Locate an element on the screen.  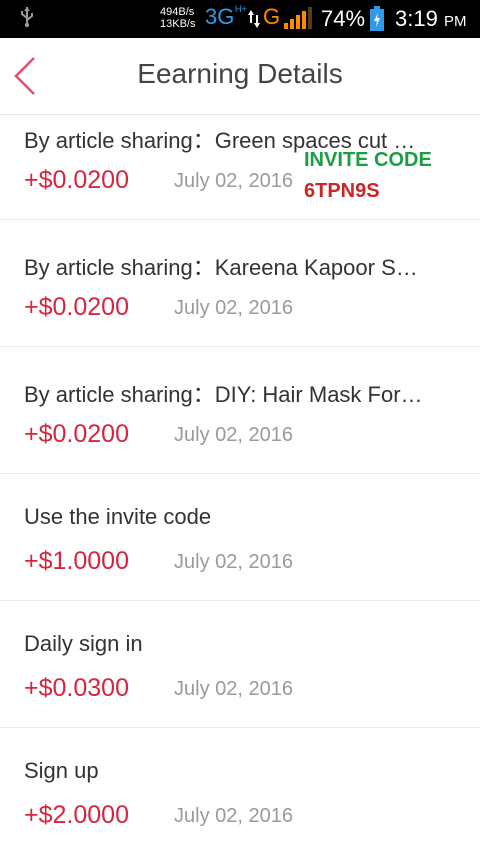
net-down-speed: 13KB/s is located at coordinates (178, 24).